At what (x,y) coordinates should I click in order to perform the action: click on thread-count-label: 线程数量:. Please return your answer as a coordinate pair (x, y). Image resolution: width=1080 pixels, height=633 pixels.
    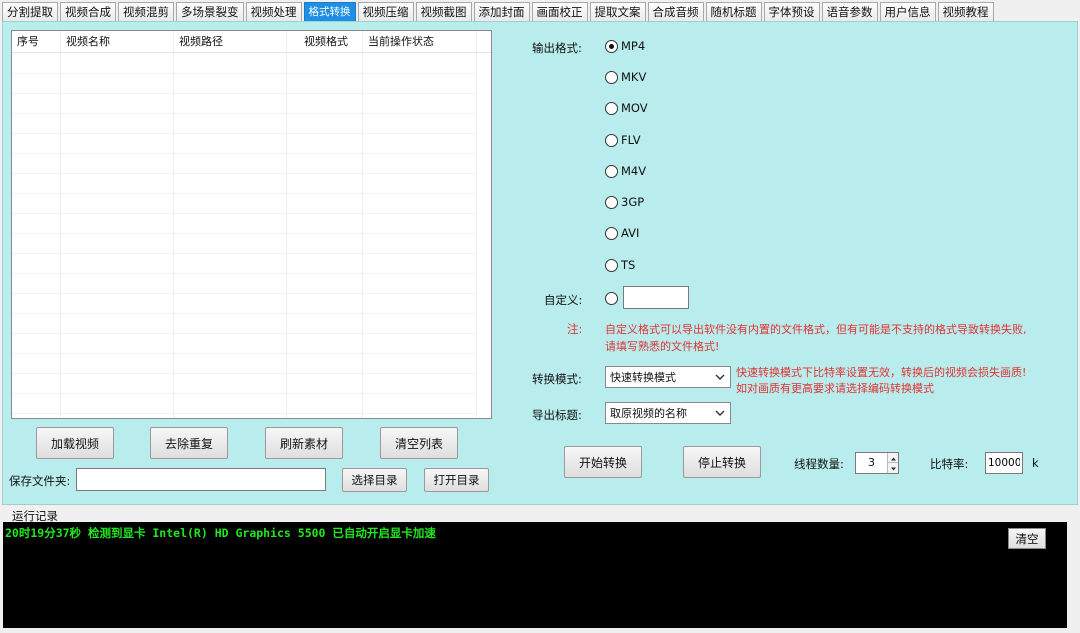
    Looking at the image, I should click on (819, 464).